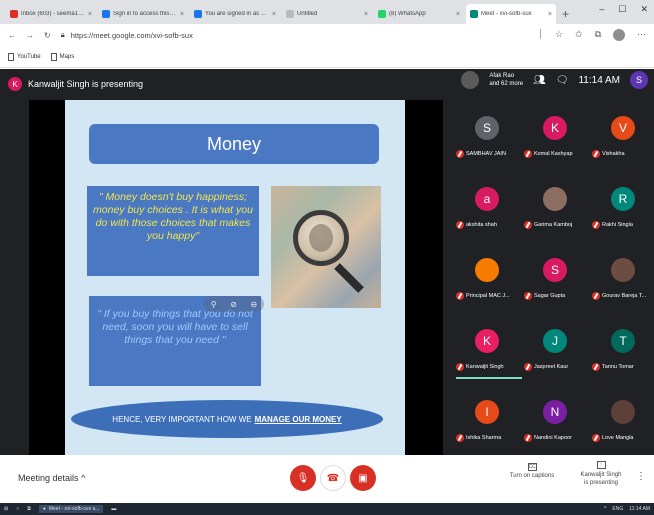 This screenshot has height=515, width=654. Describe the element at coordinates (532, 476) in the screenshot. I see `captions-label: Turn on captions` at that location.